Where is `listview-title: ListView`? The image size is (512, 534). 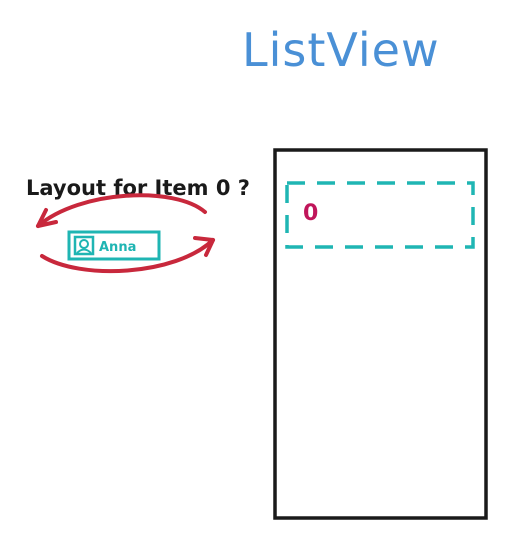
listview-title: ListView is located at coordinates (341, 50).